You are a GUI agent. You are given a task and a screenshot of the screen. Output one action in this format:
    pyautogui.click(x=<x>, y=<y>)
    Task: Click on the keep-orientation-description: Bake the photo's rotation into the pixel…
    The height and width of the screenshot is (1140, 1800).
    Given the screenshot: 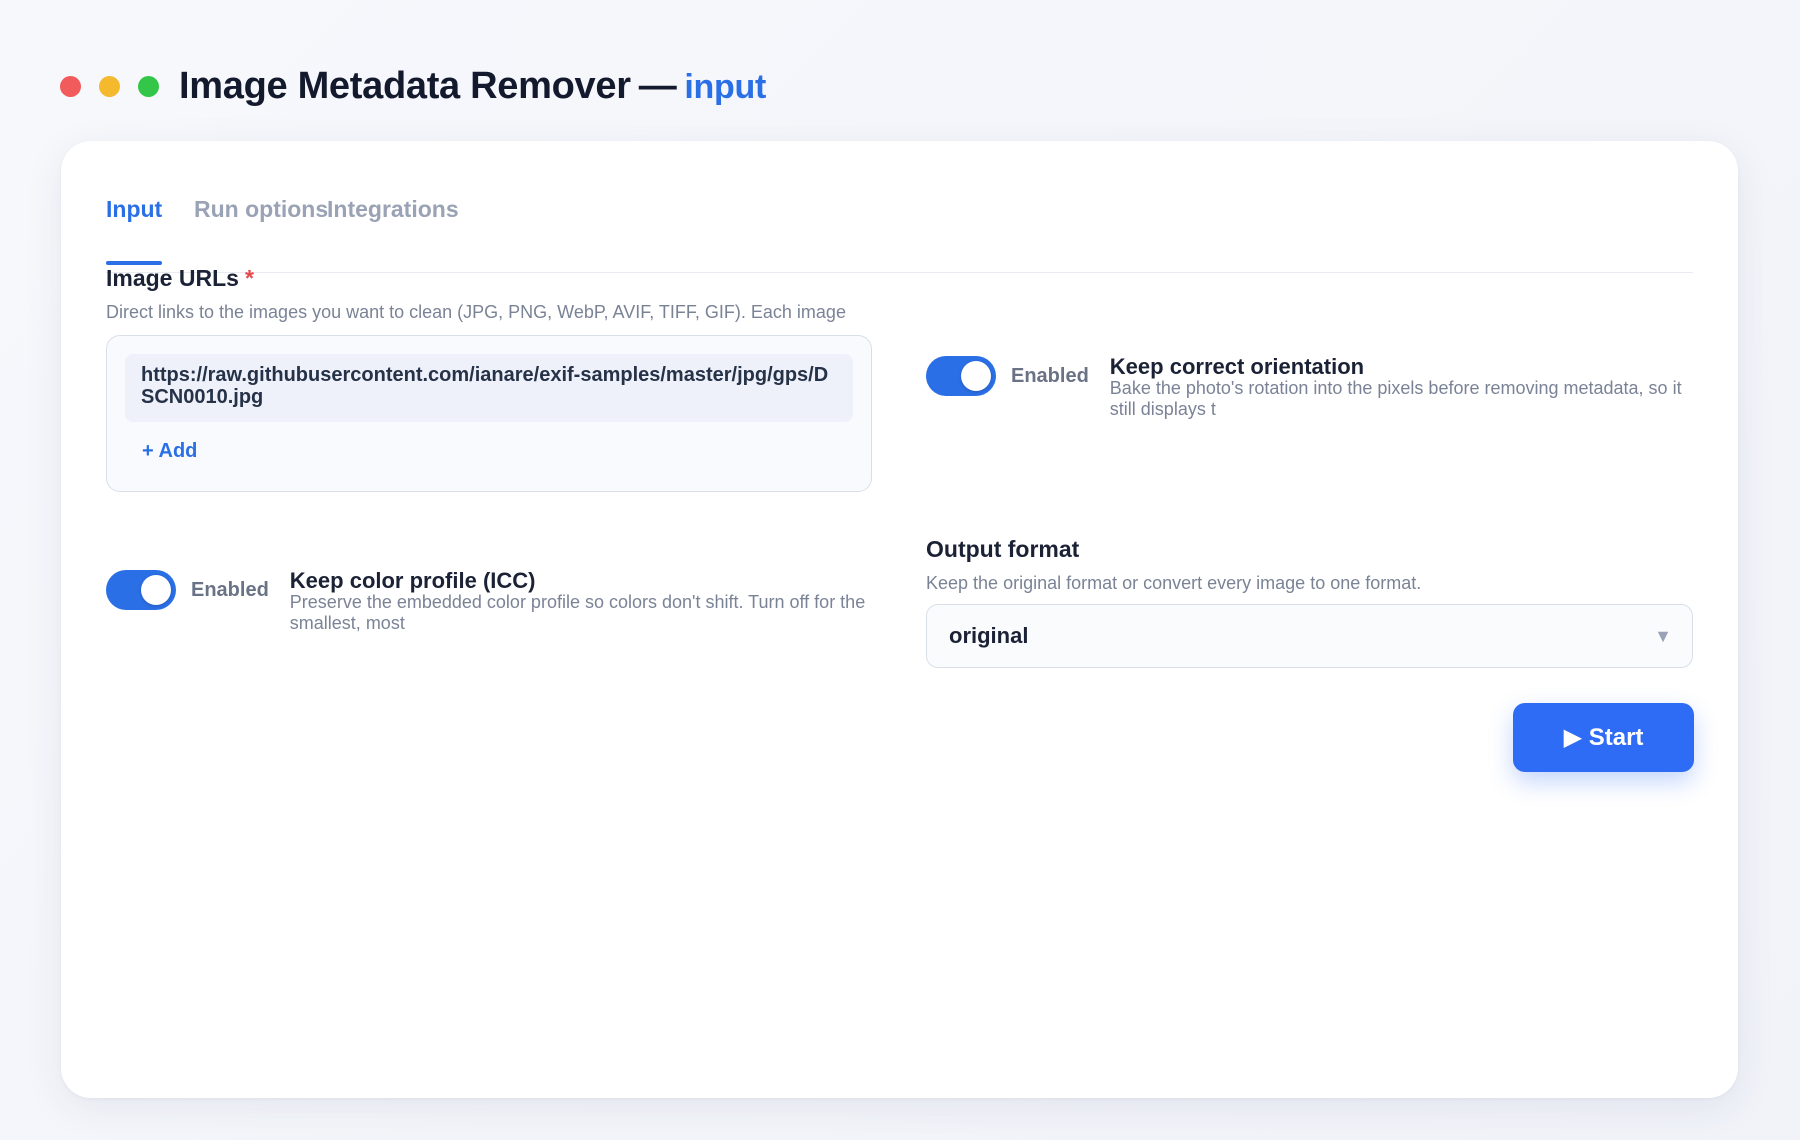 What is the action you would take?
    pyautogui.click(x=1395, y=398)
    